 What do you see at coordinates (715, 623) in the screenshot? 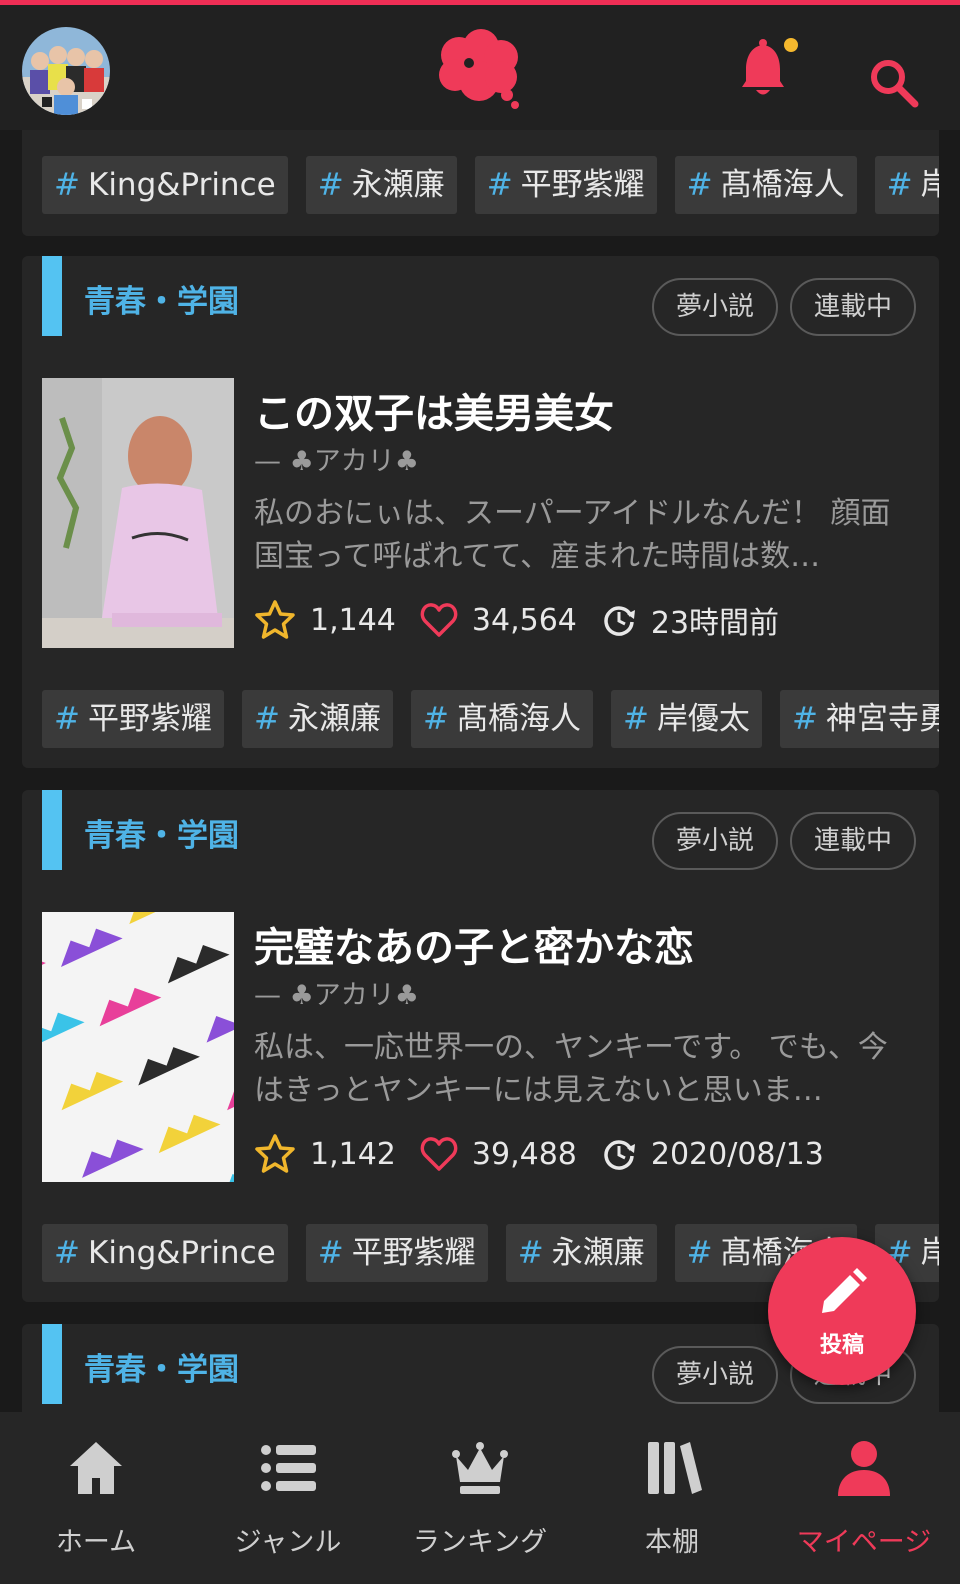
I see `updated-time: 23時間前` at bounding box center [715, 623].